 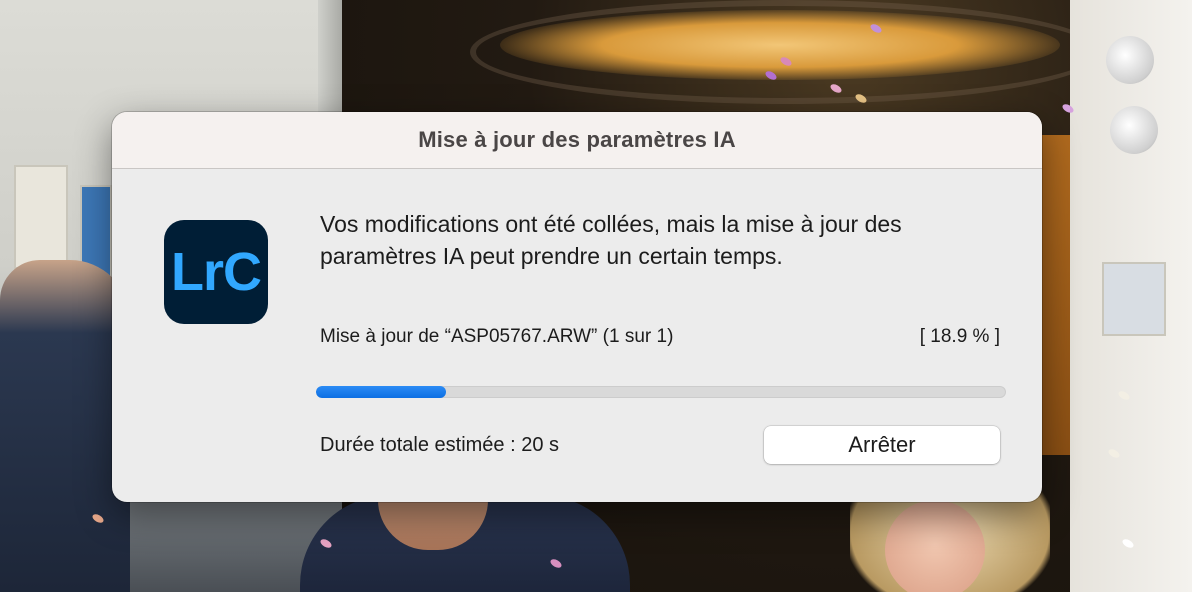 What do you see at coordinates (882, 445) in the screenshot?
I see `stop-button: Arrêter` at bounding box center [882, 445].